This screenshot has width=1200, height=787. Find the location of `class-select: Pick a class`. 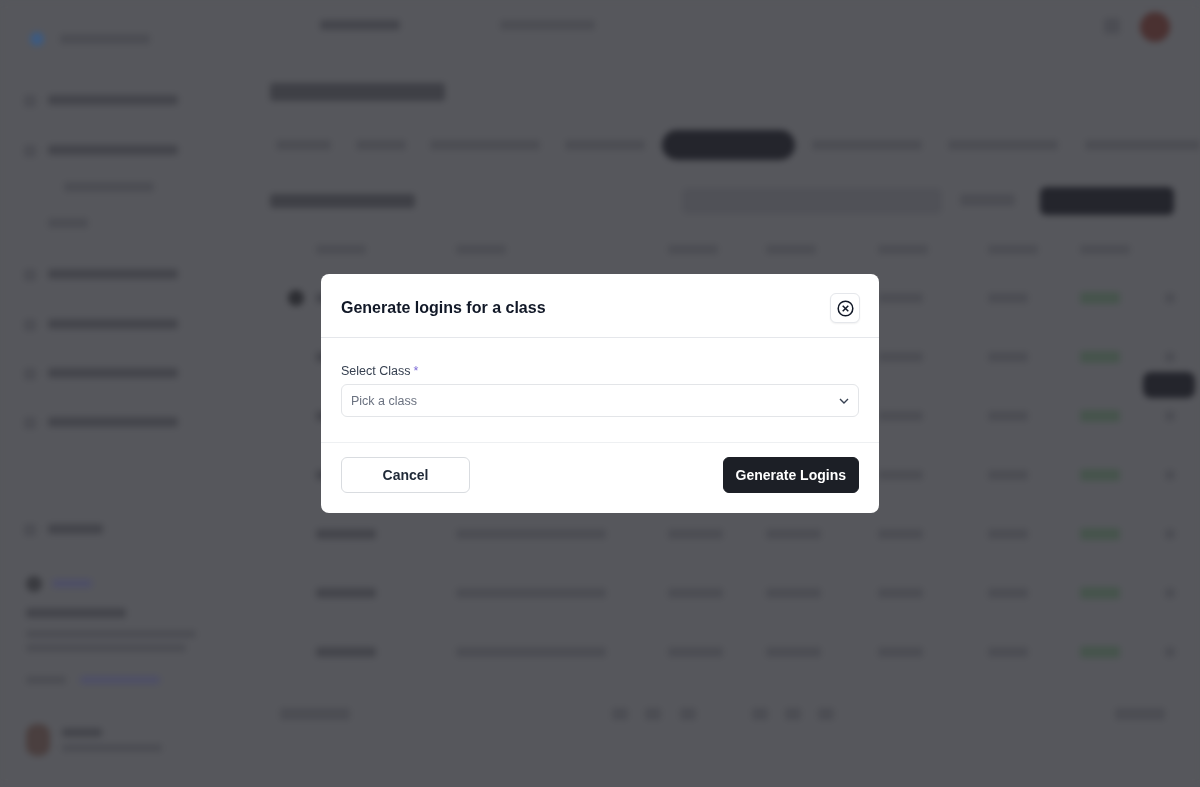

class-select: Pick a class is located at coordinates (600, 400).